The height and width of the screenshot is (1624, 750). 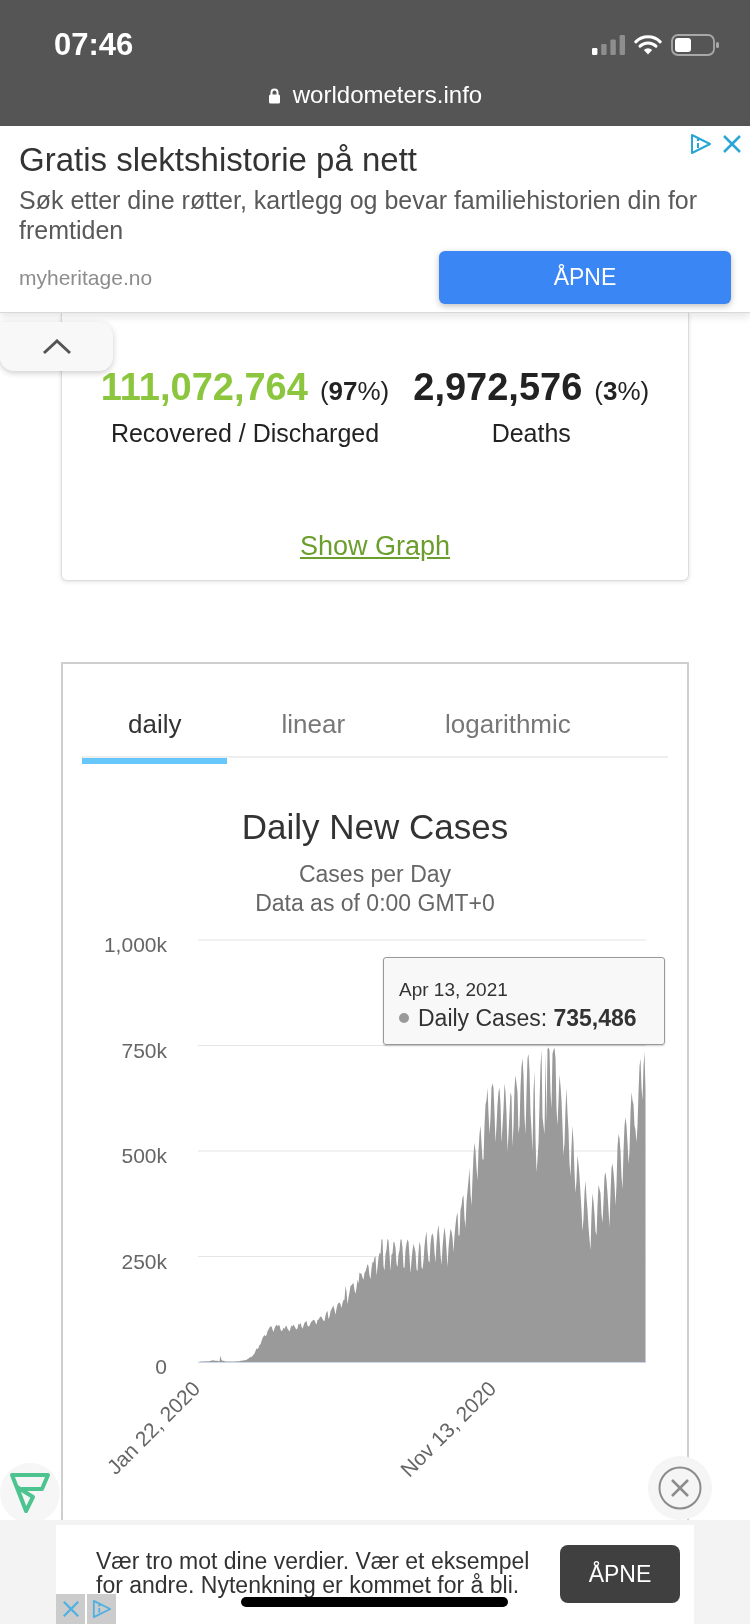 I want to click on collapse-button, so click(x=56, y=346).